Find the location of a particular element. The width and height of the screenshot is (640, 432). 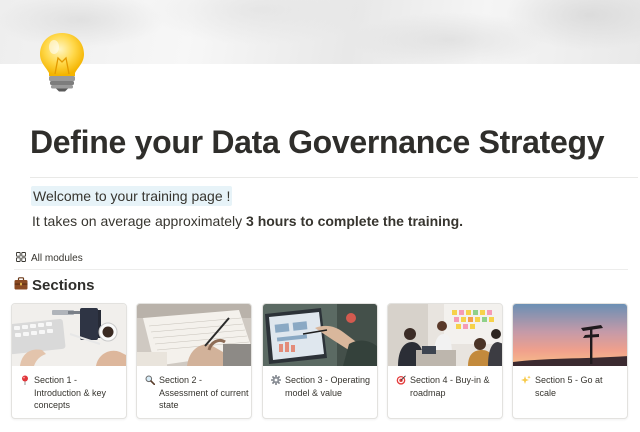

section-5-cover-image is located at coordinates (570, 335).